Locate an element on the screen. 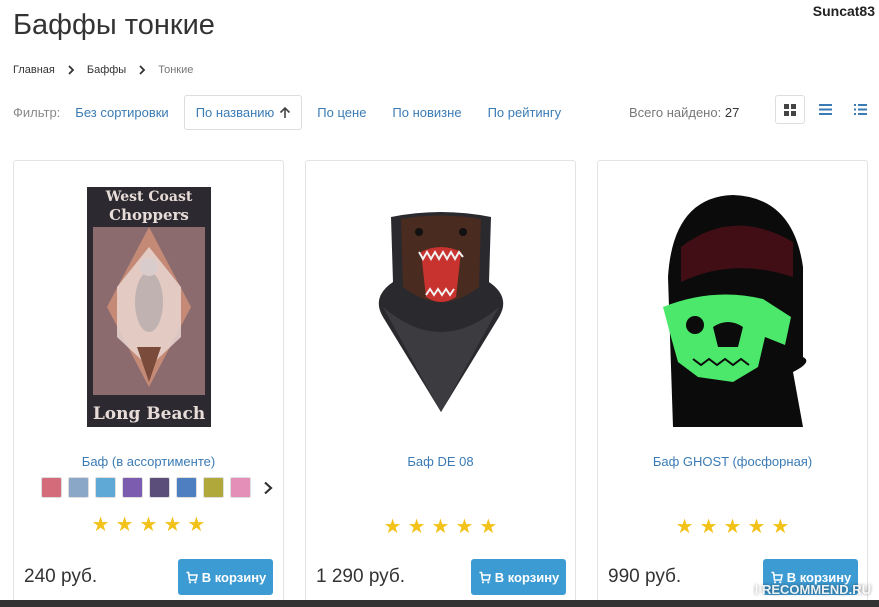 The height and width of the screenshot is (607, 879). buff-dog-image is located at coordinates (440, 311).